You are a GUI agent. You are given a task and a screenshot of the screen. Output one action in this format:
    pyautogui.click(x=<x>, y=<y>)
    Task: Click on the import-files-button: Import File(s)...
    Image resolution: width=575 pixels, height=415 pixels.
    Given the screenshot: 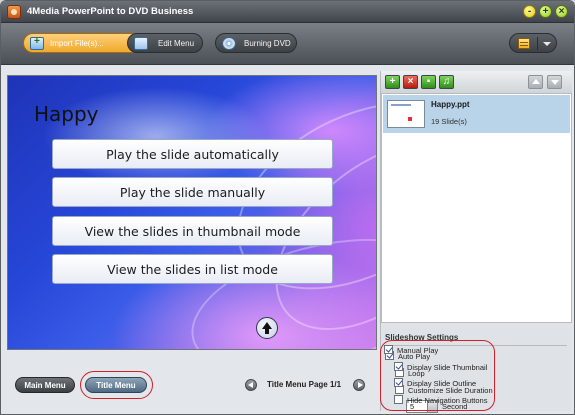 What is the action you would take?
    pyautogui.click(x=82, y=43)
    